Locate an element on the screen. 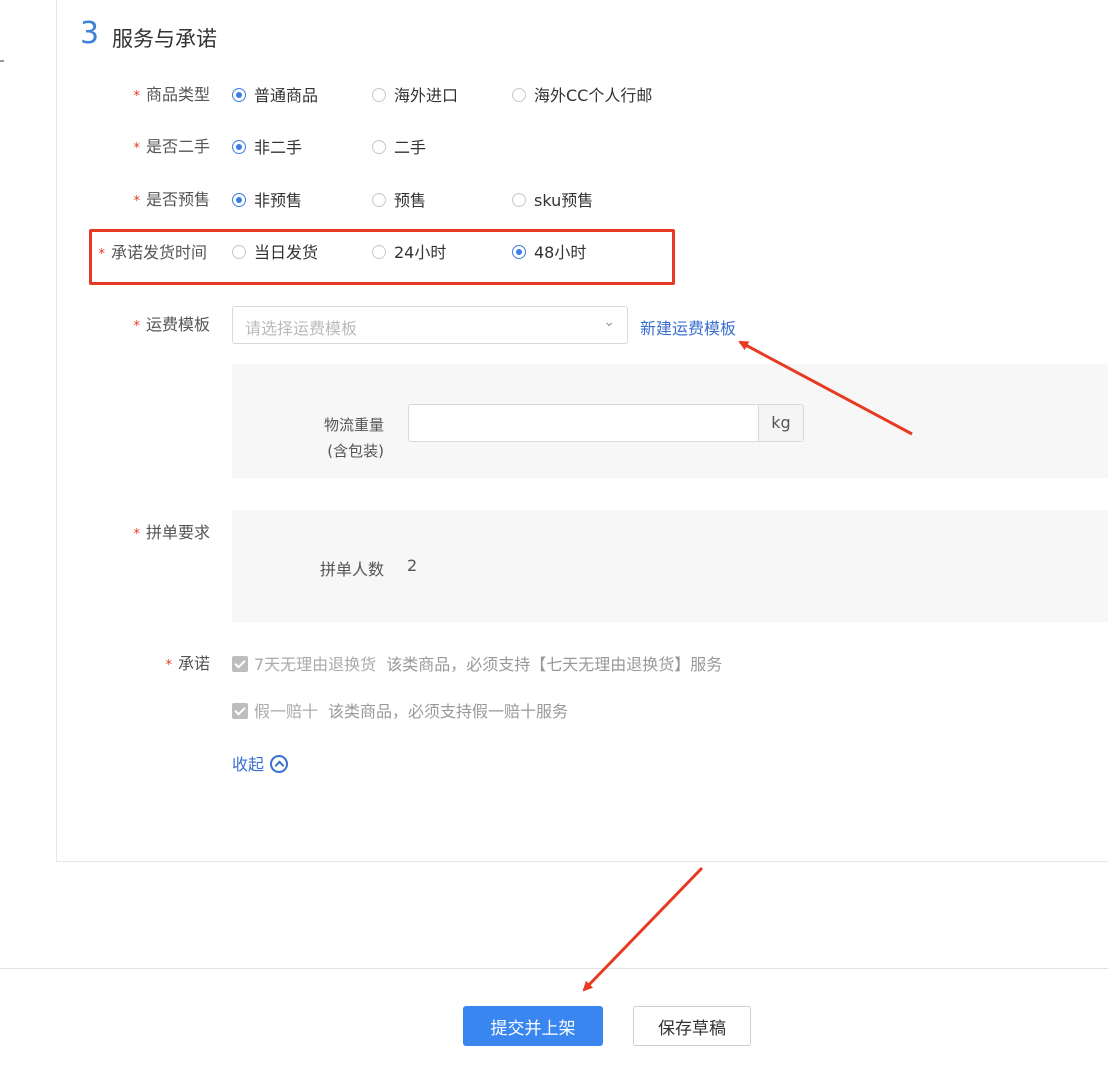  save-draft-button: 保存草稿 is located at coordinates (692, 1026).